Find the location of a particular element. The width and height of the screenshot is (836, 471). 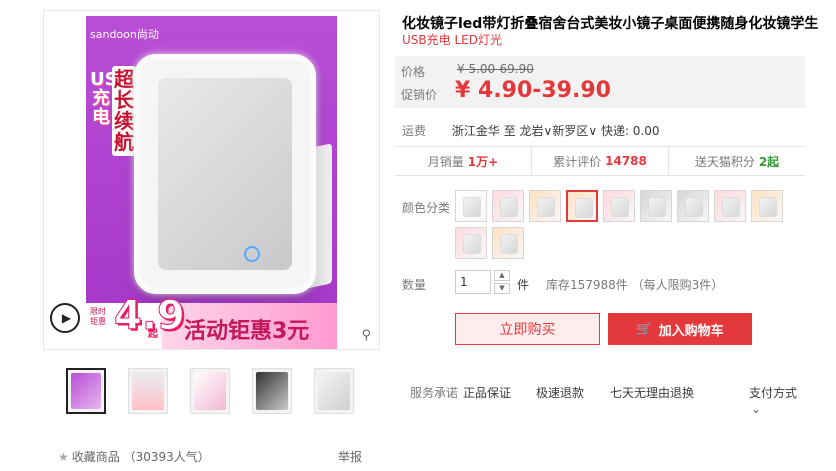

total-reviews: 累计评价 14788 is located at coordinates (600, 161).